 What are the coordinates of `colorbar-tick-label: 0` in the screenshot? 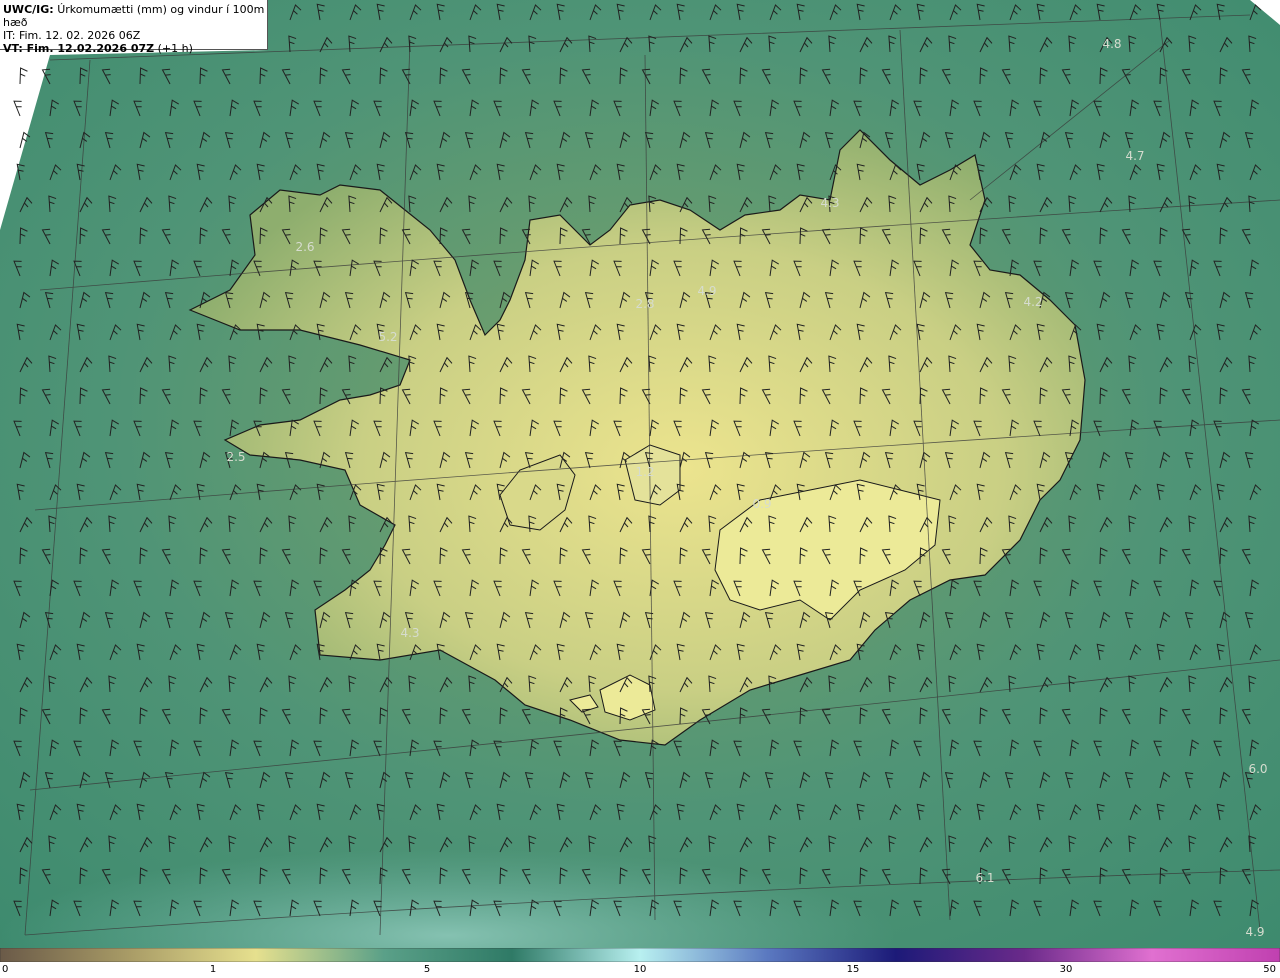 It's located at (5, 969).